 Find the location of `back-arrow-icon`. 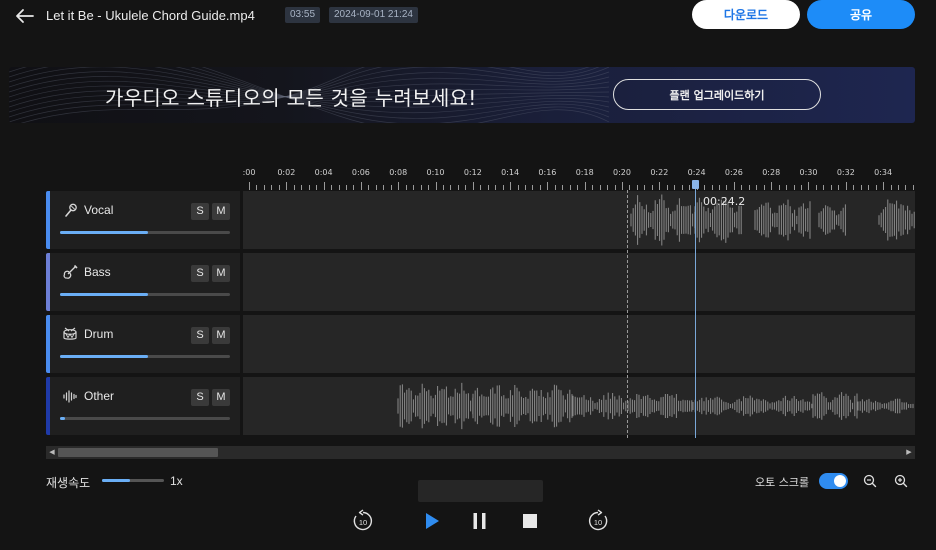

back-arrow-icon is located at coordinates (24, 16).